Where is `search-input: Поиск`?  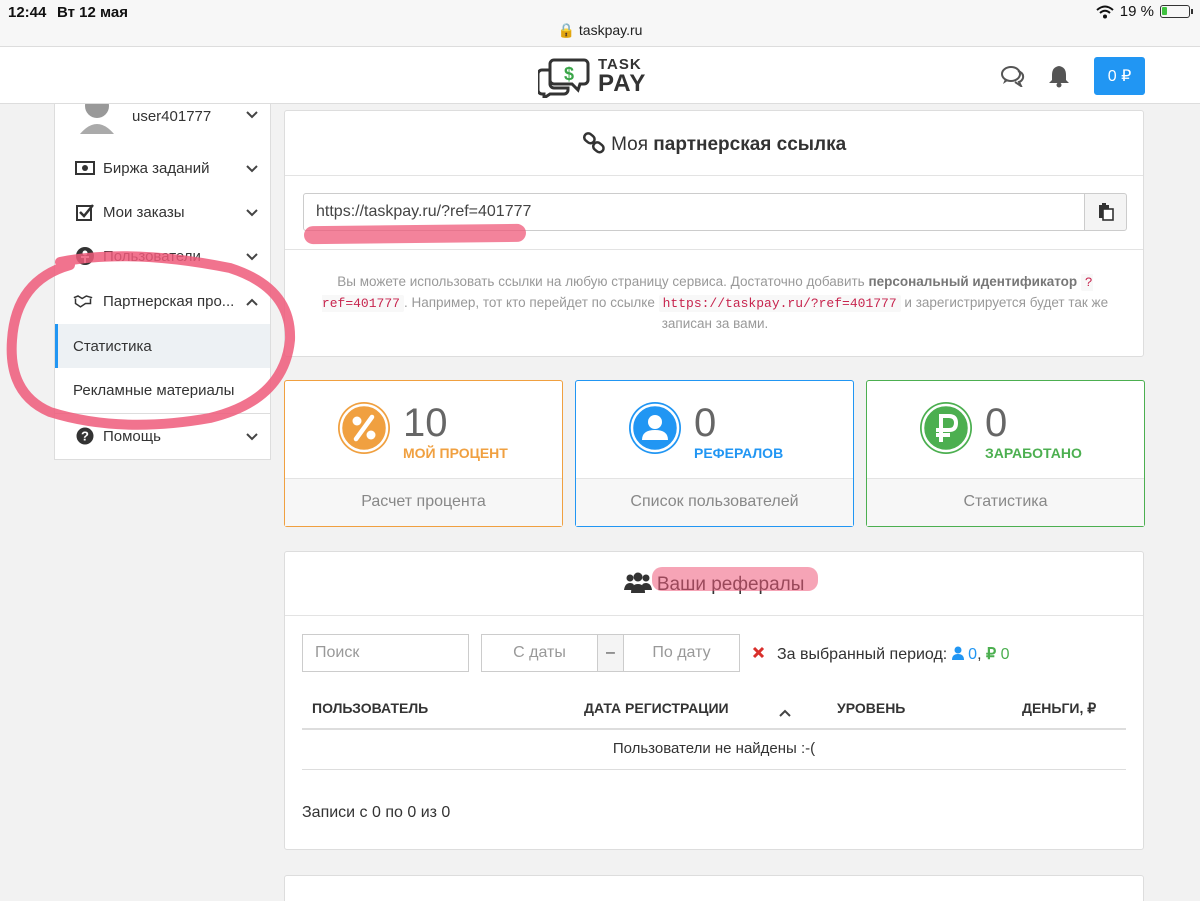 search-input: Поиск is located at coordinates (385, 653).